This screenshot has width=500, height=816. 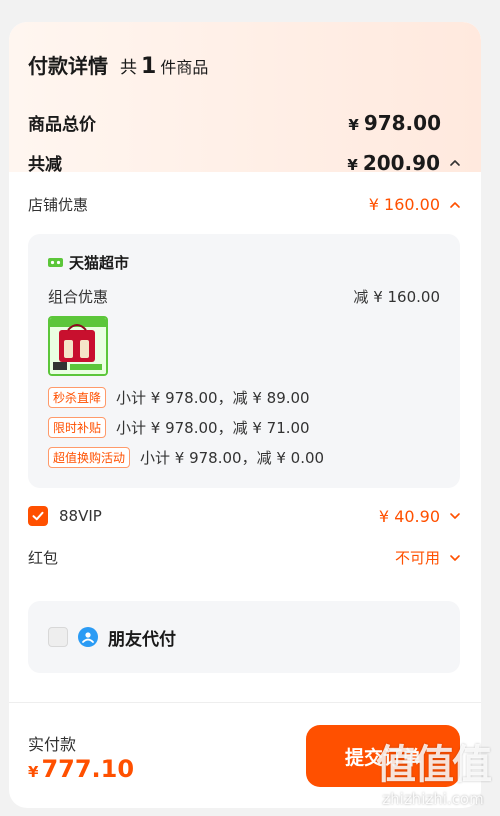 What do you see at coordinates (409, 516) in the screenshot?
I see `vip-discount-value: ¥ 40.90` at bounding box center [409, 516].